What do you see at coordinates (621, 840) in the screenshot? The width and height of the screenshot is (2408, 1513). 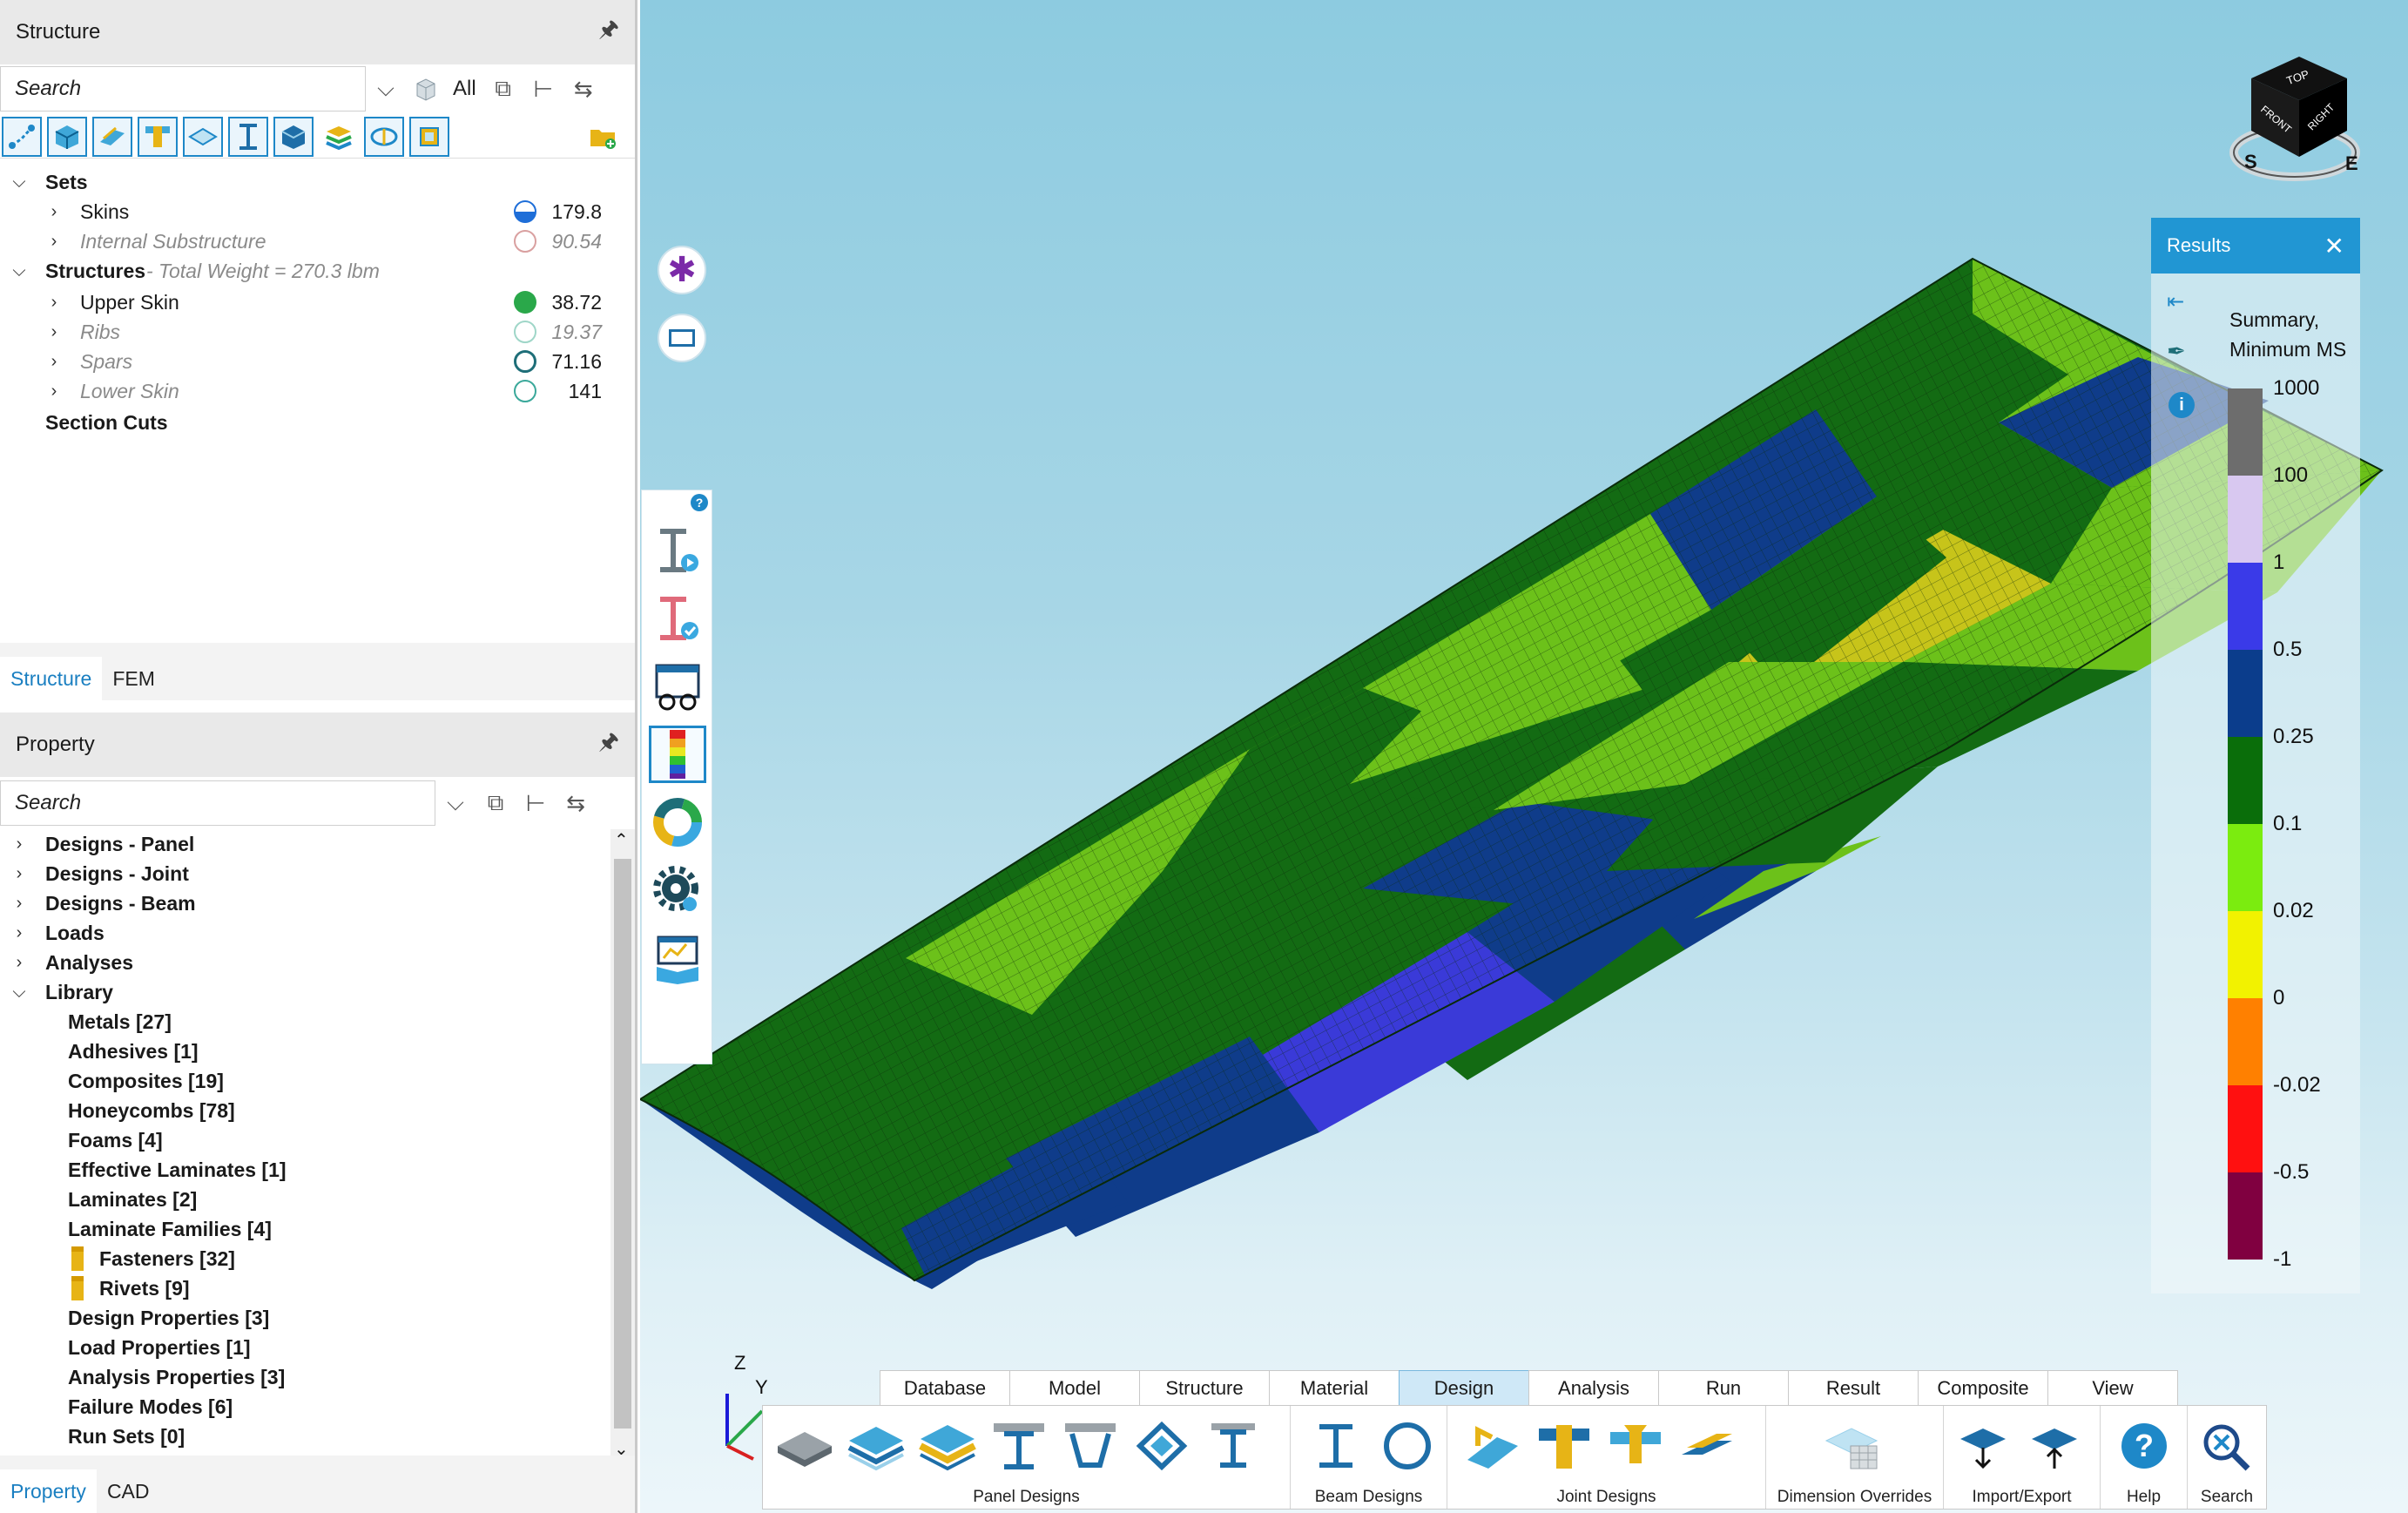 I see `scroll-up-icon: ⌃` at bounding box center [621, 840].